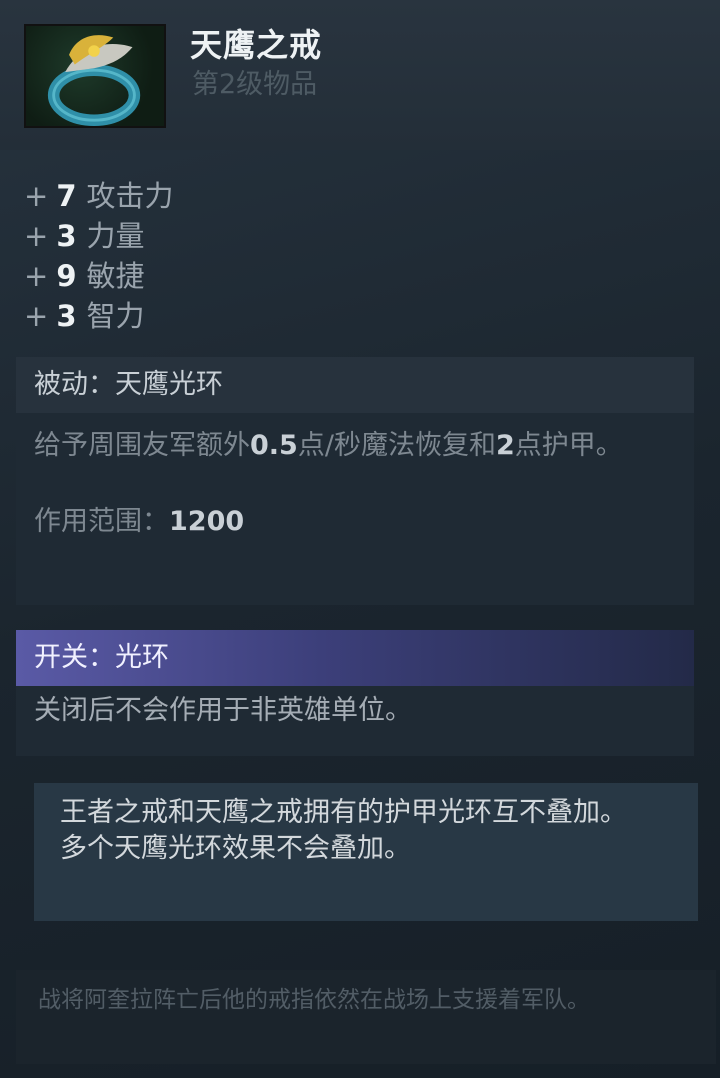  What do you see at coordinates (142, 445) in the screenshot?
I see `desc-text: 给予周围友军额外` at bounding box center [142, 445].